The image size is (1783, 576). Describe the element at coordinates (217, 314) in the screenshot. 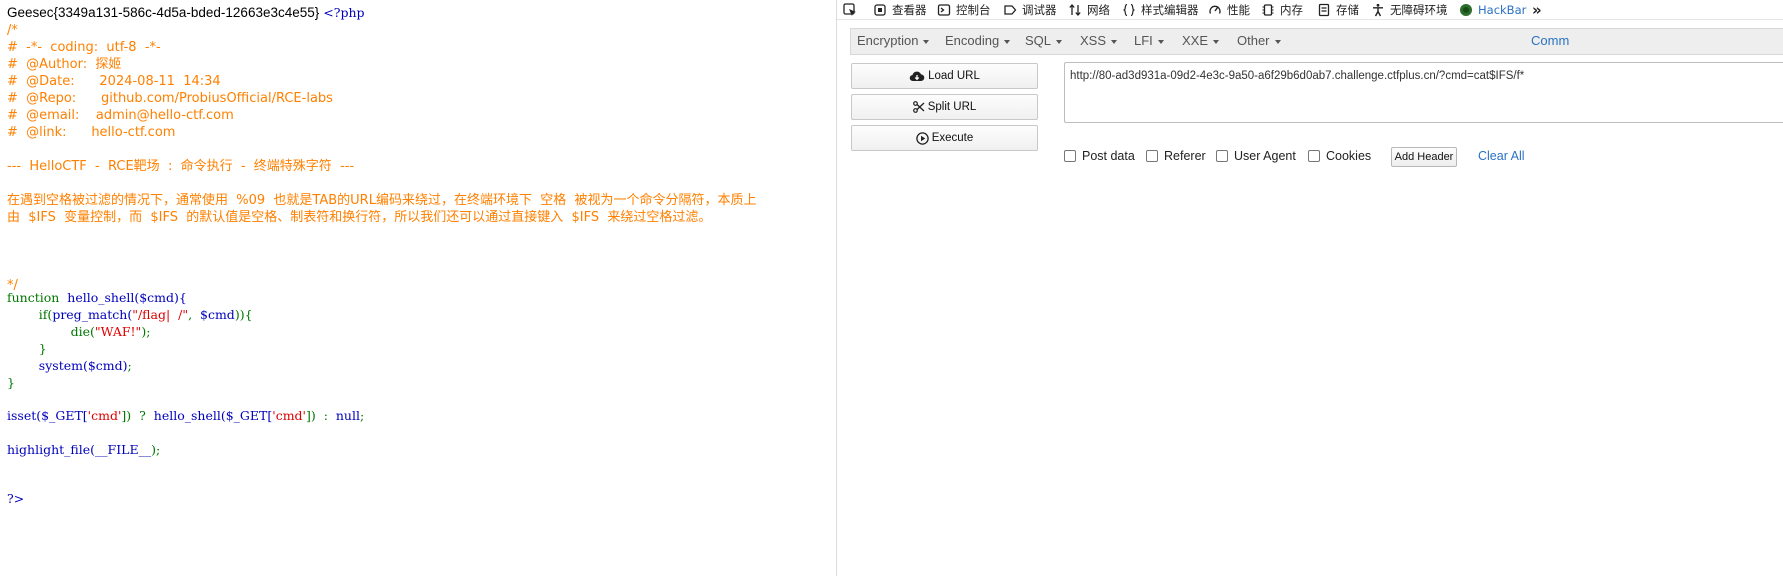

I see `cmd-variable: $cmd` at that location.